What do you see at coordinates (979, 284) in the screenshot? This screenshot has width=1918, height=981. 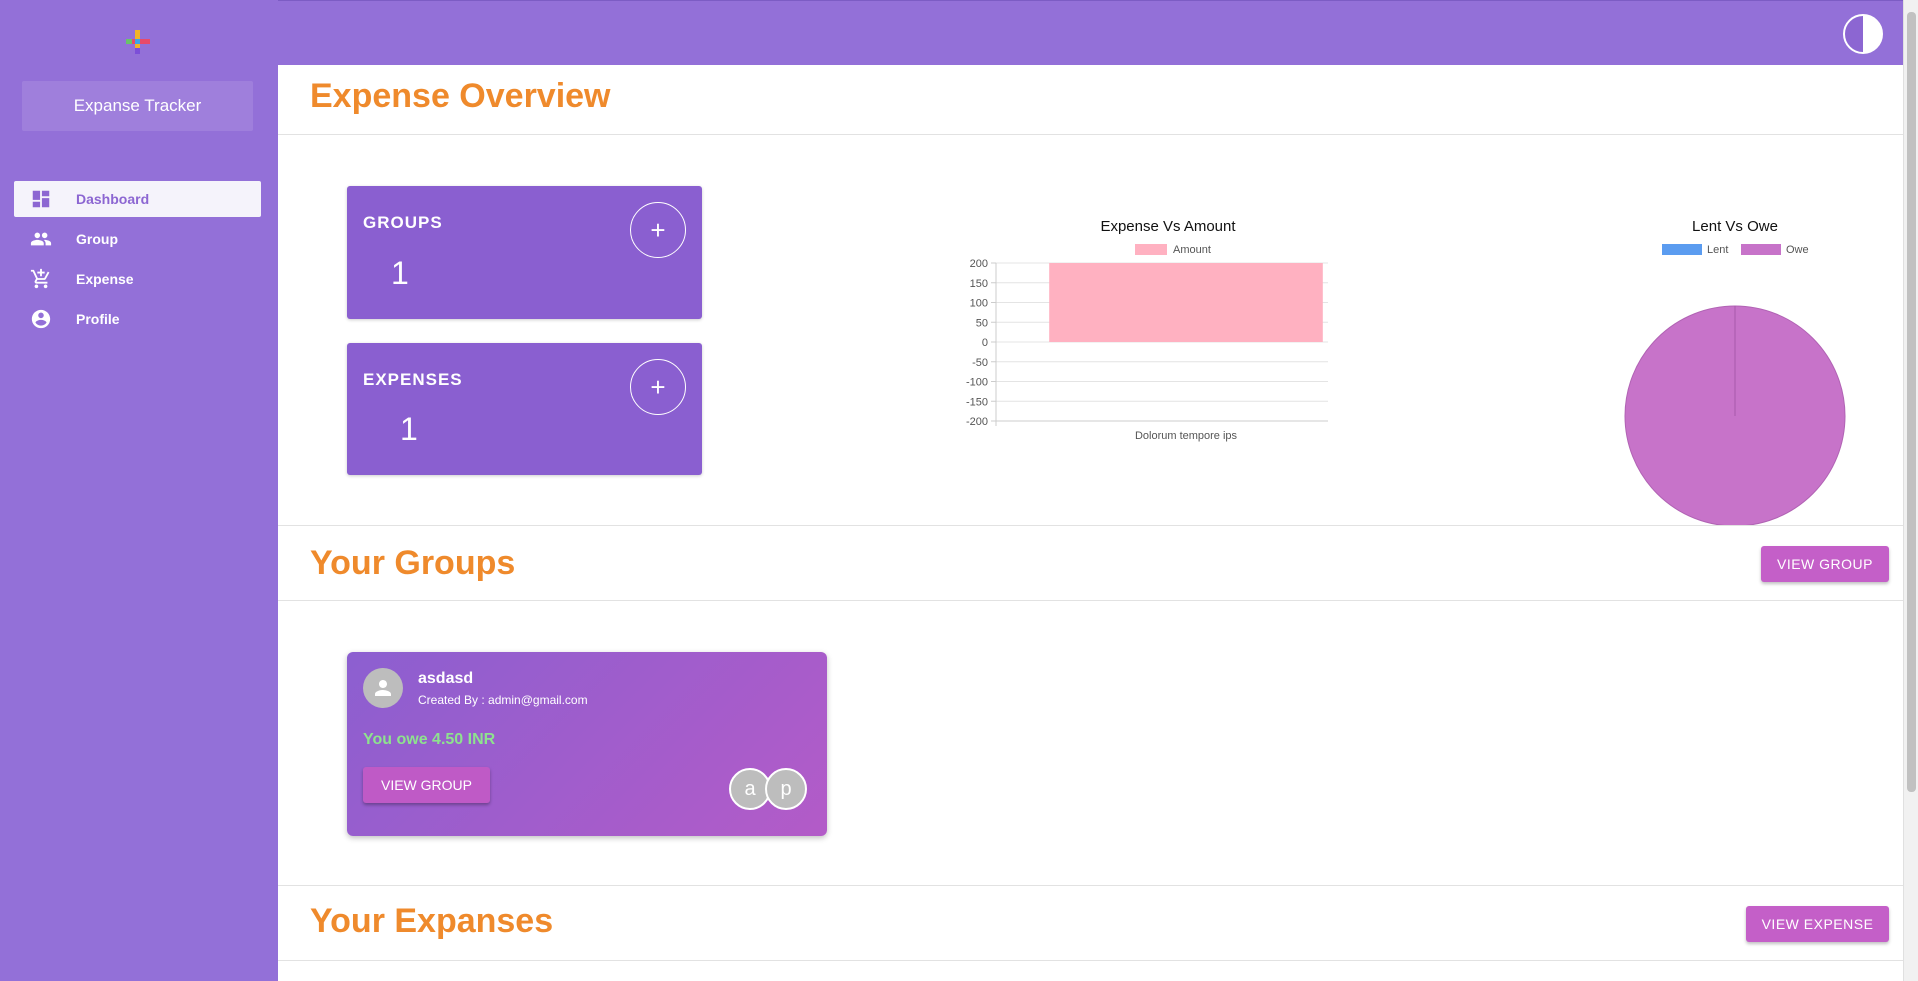 I see `y-tick-label: 150` at bounding box center [979, 284].